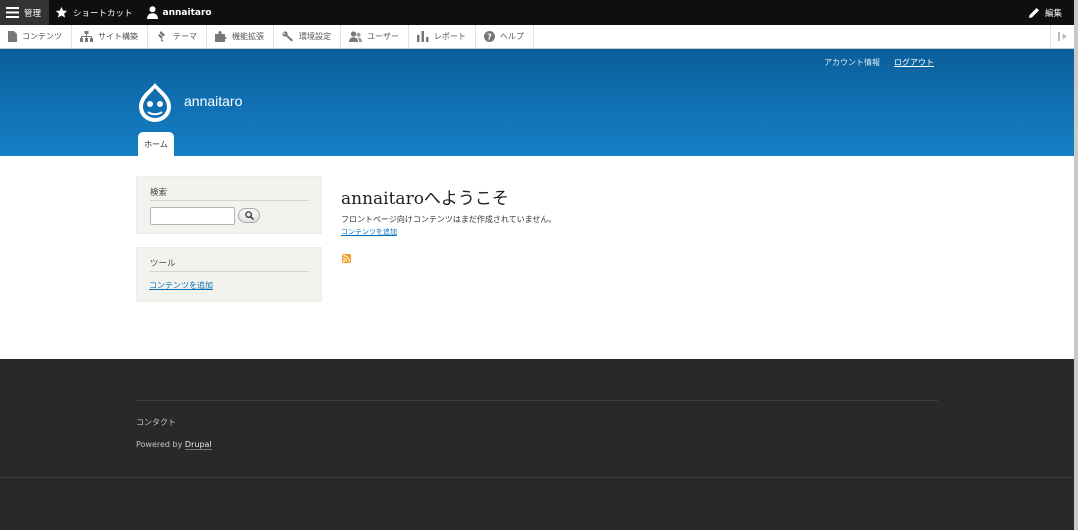 The height and width of the screenshot is (530, 1078). I want to click on search-button, so click(249, 215).